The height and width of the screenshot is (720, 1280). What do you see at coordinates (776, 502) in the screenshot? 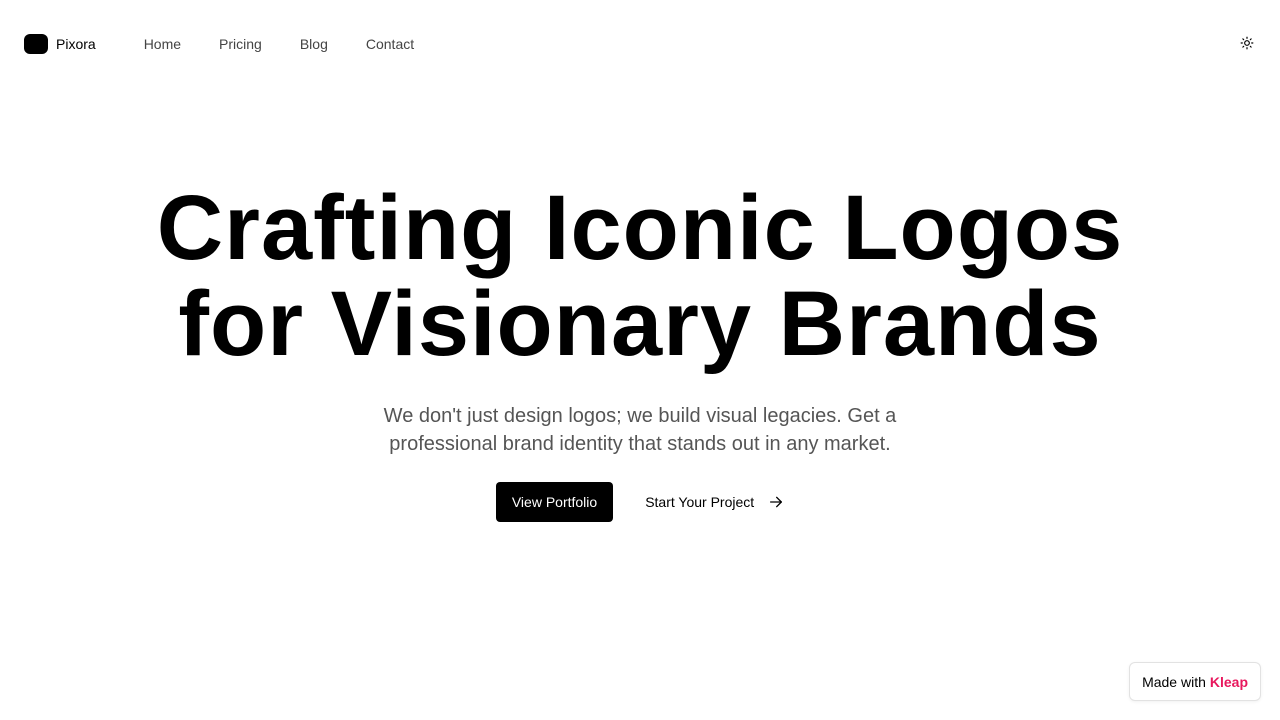
I see `arrow-right-icon` at bounding box center [776, 502].